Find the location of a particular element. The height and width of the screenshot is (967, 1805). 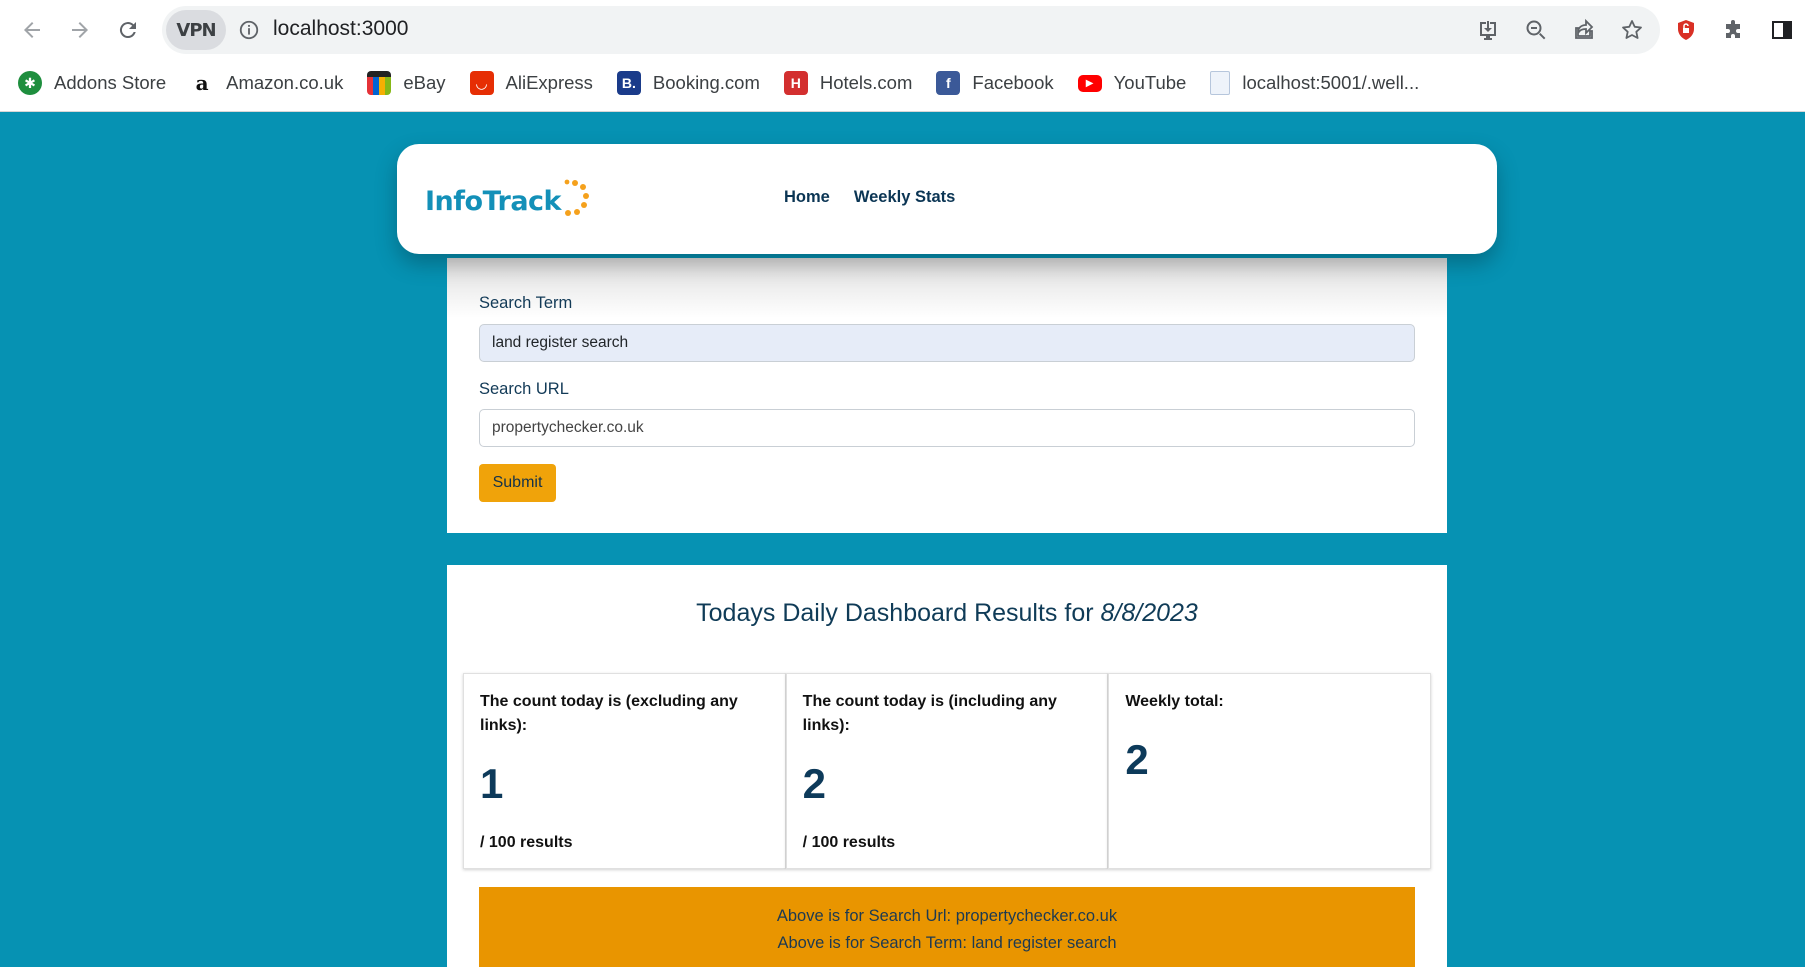

bookmark-addons-store: ✱ Addons Store is located at coordinates (92, 83).